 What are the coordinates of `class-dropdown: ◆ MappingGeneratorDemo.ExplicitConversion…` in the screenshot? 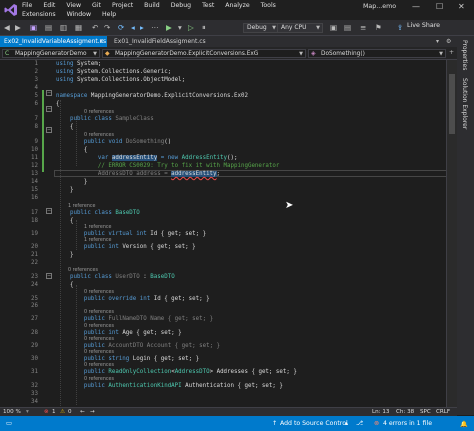 It's located at (204, 53).